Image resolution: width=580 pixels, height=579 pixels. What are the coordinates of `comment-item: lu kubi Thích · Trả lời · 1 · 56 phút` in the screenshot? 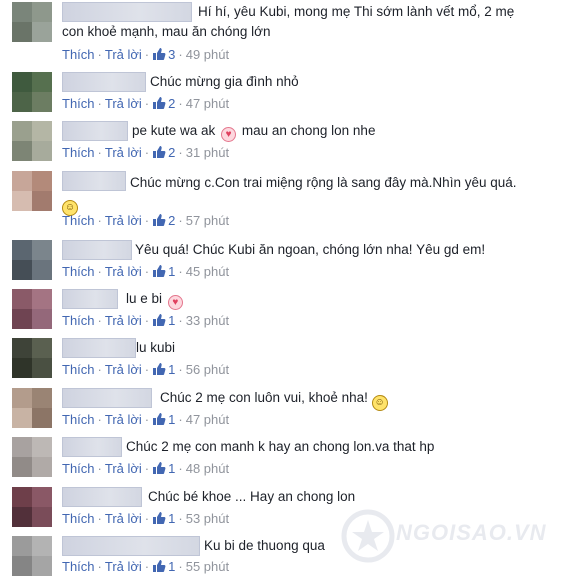 It's located at (290, 361).